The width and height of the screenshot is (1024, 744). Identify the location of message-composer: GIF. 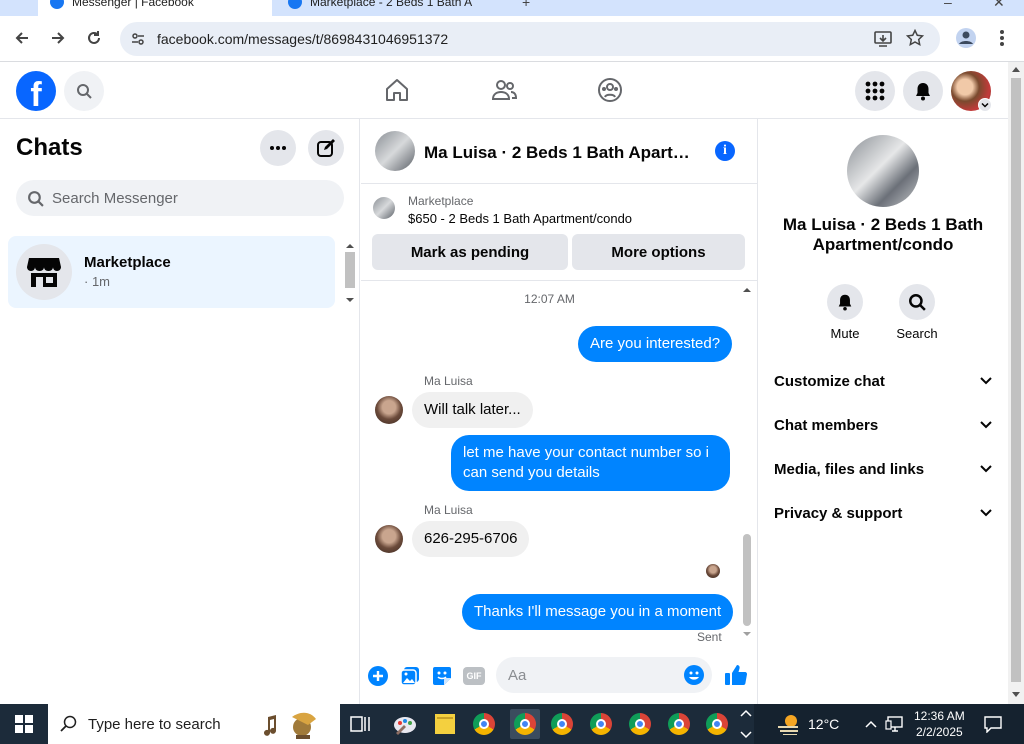
(559, 677).